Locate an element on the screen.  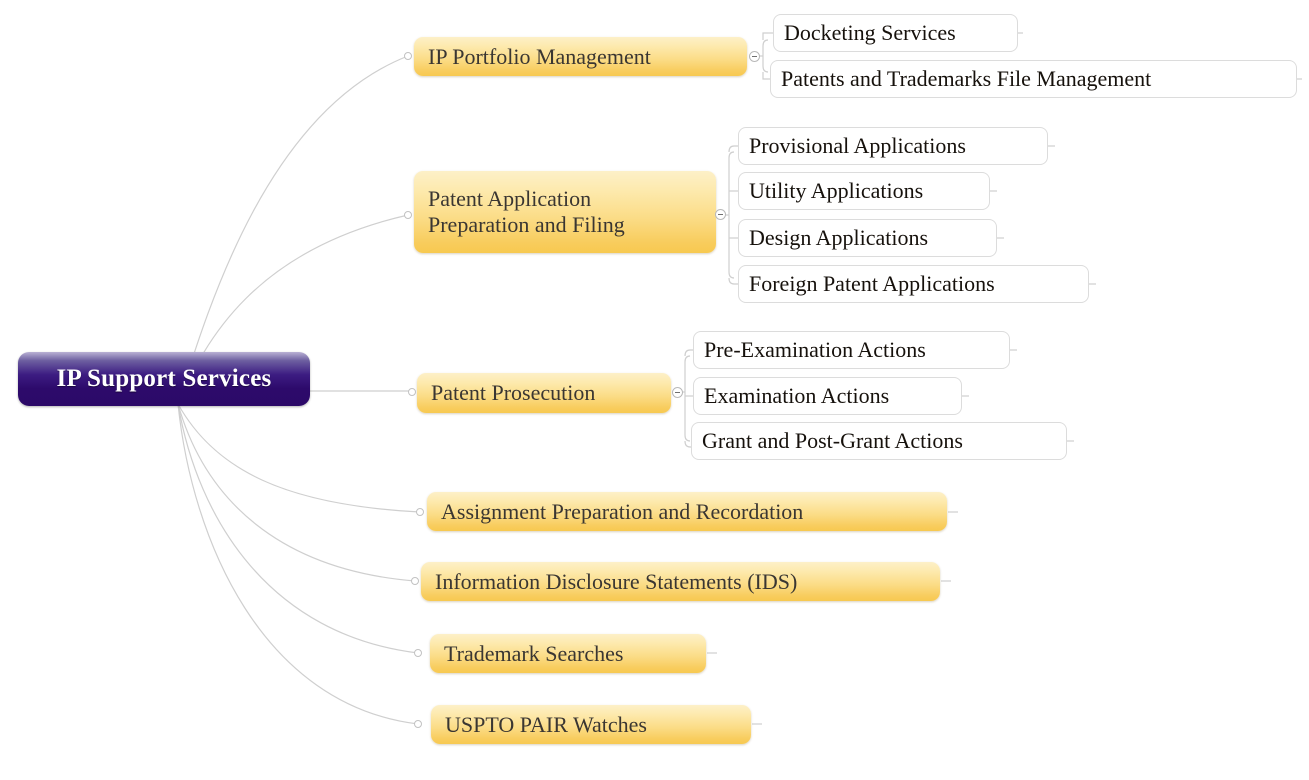
leaf-node-utility-applications: Utility Applications is located at coordinates (864, 191).